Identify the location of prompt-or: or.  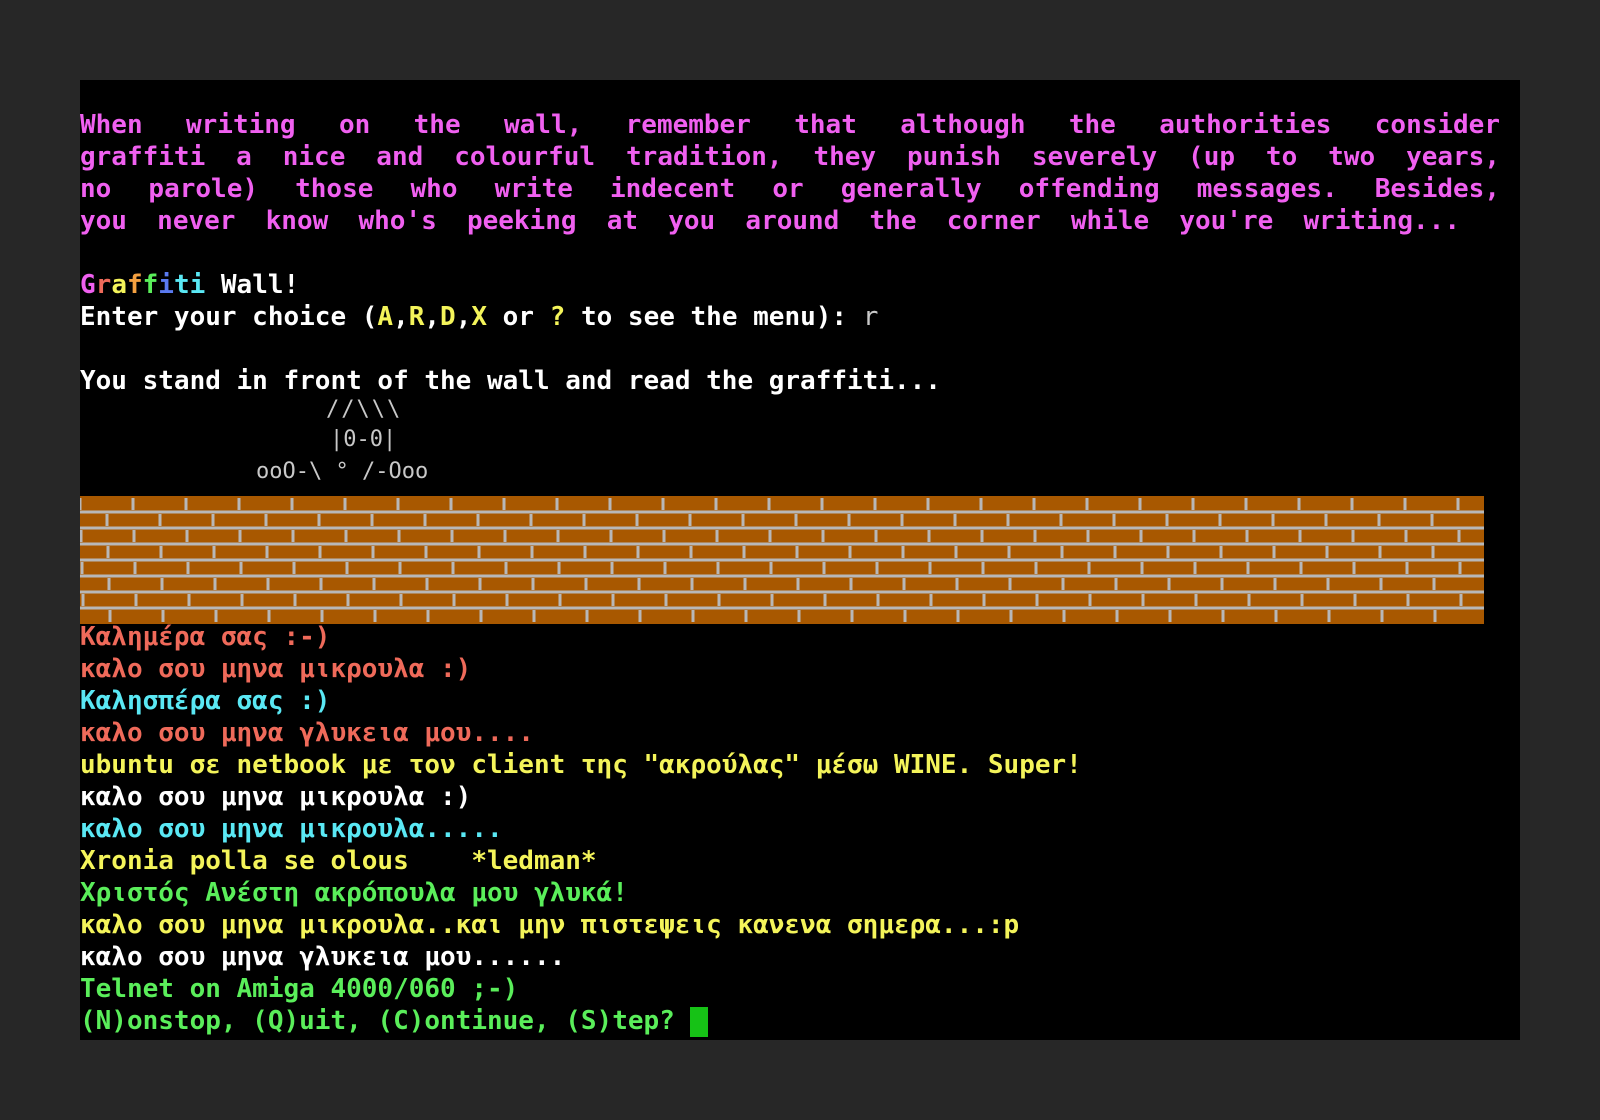
(518, 317).